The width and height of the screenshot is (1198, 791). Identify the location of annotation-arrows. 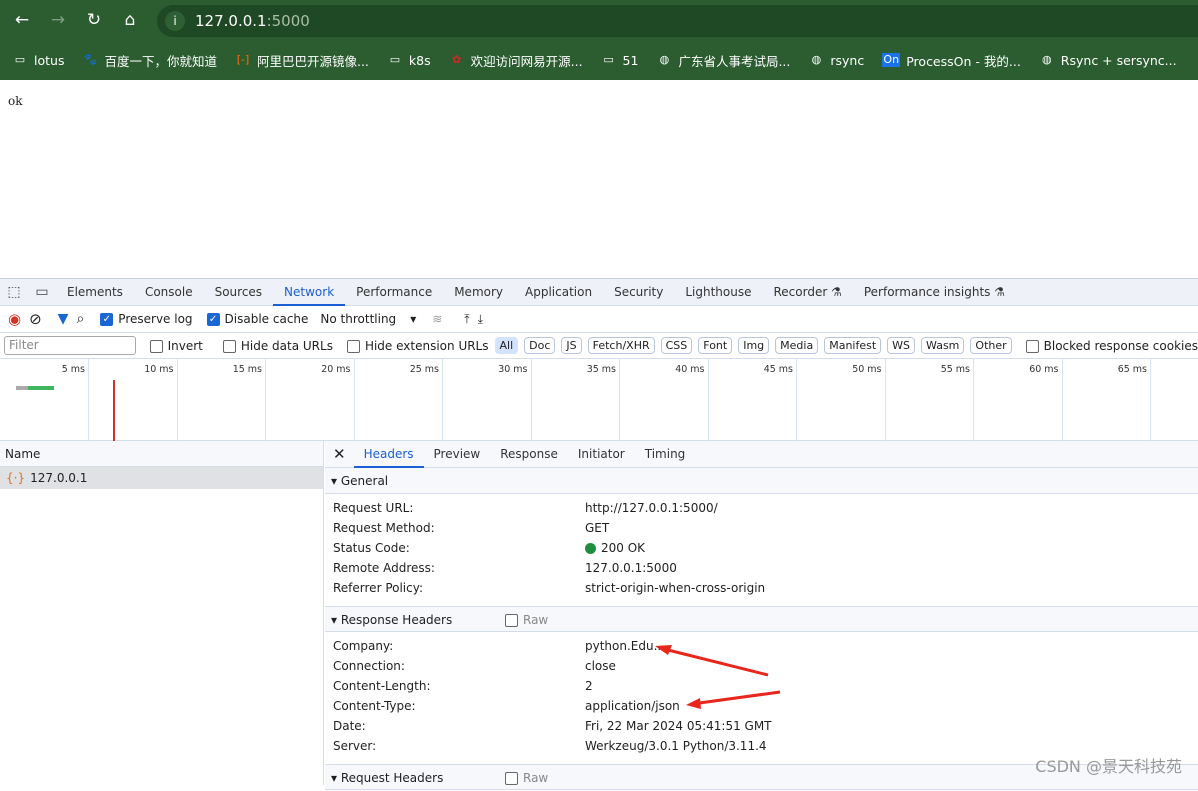
(718, 677).